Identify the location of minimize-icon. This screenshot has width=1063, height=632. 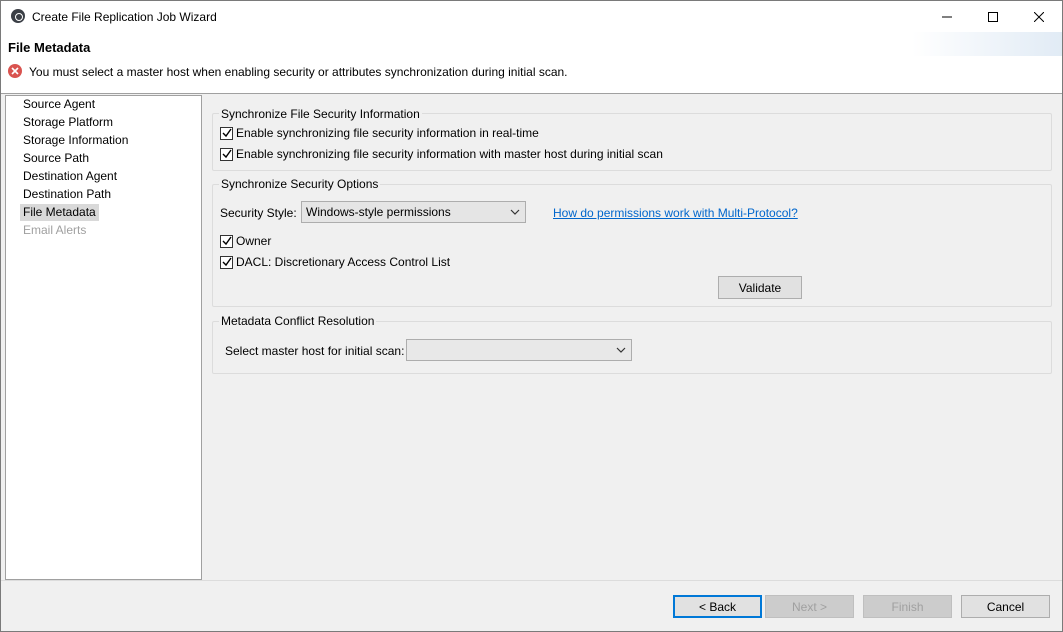
(947, 16).